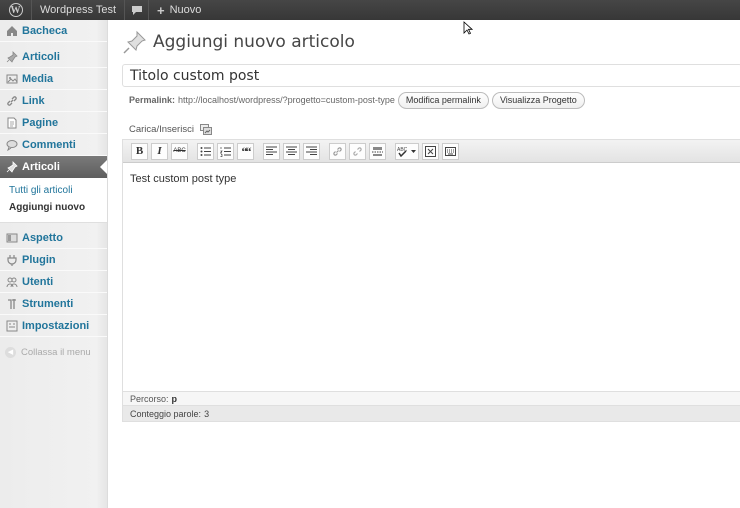 Image resolution: width=740 pixels, height=508 pixels. What do you see at coordinates (254, 42) in the screenshot?
I see `page-title: Aggiungi nuovo articolo` at bounding box center [254, 42].